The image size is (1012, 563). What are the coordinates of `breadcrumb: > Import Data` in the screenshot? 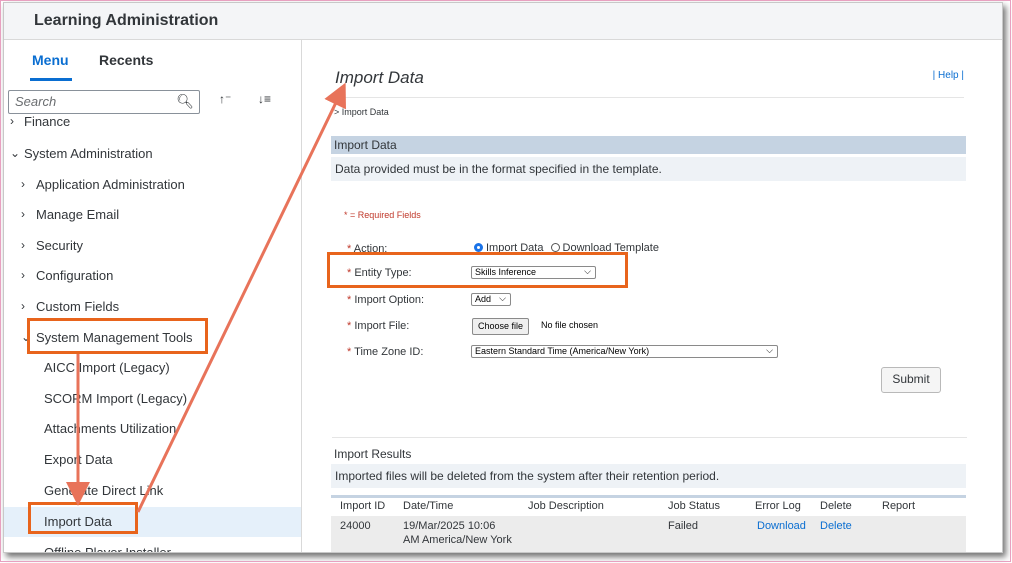 It's located at (361, 112).